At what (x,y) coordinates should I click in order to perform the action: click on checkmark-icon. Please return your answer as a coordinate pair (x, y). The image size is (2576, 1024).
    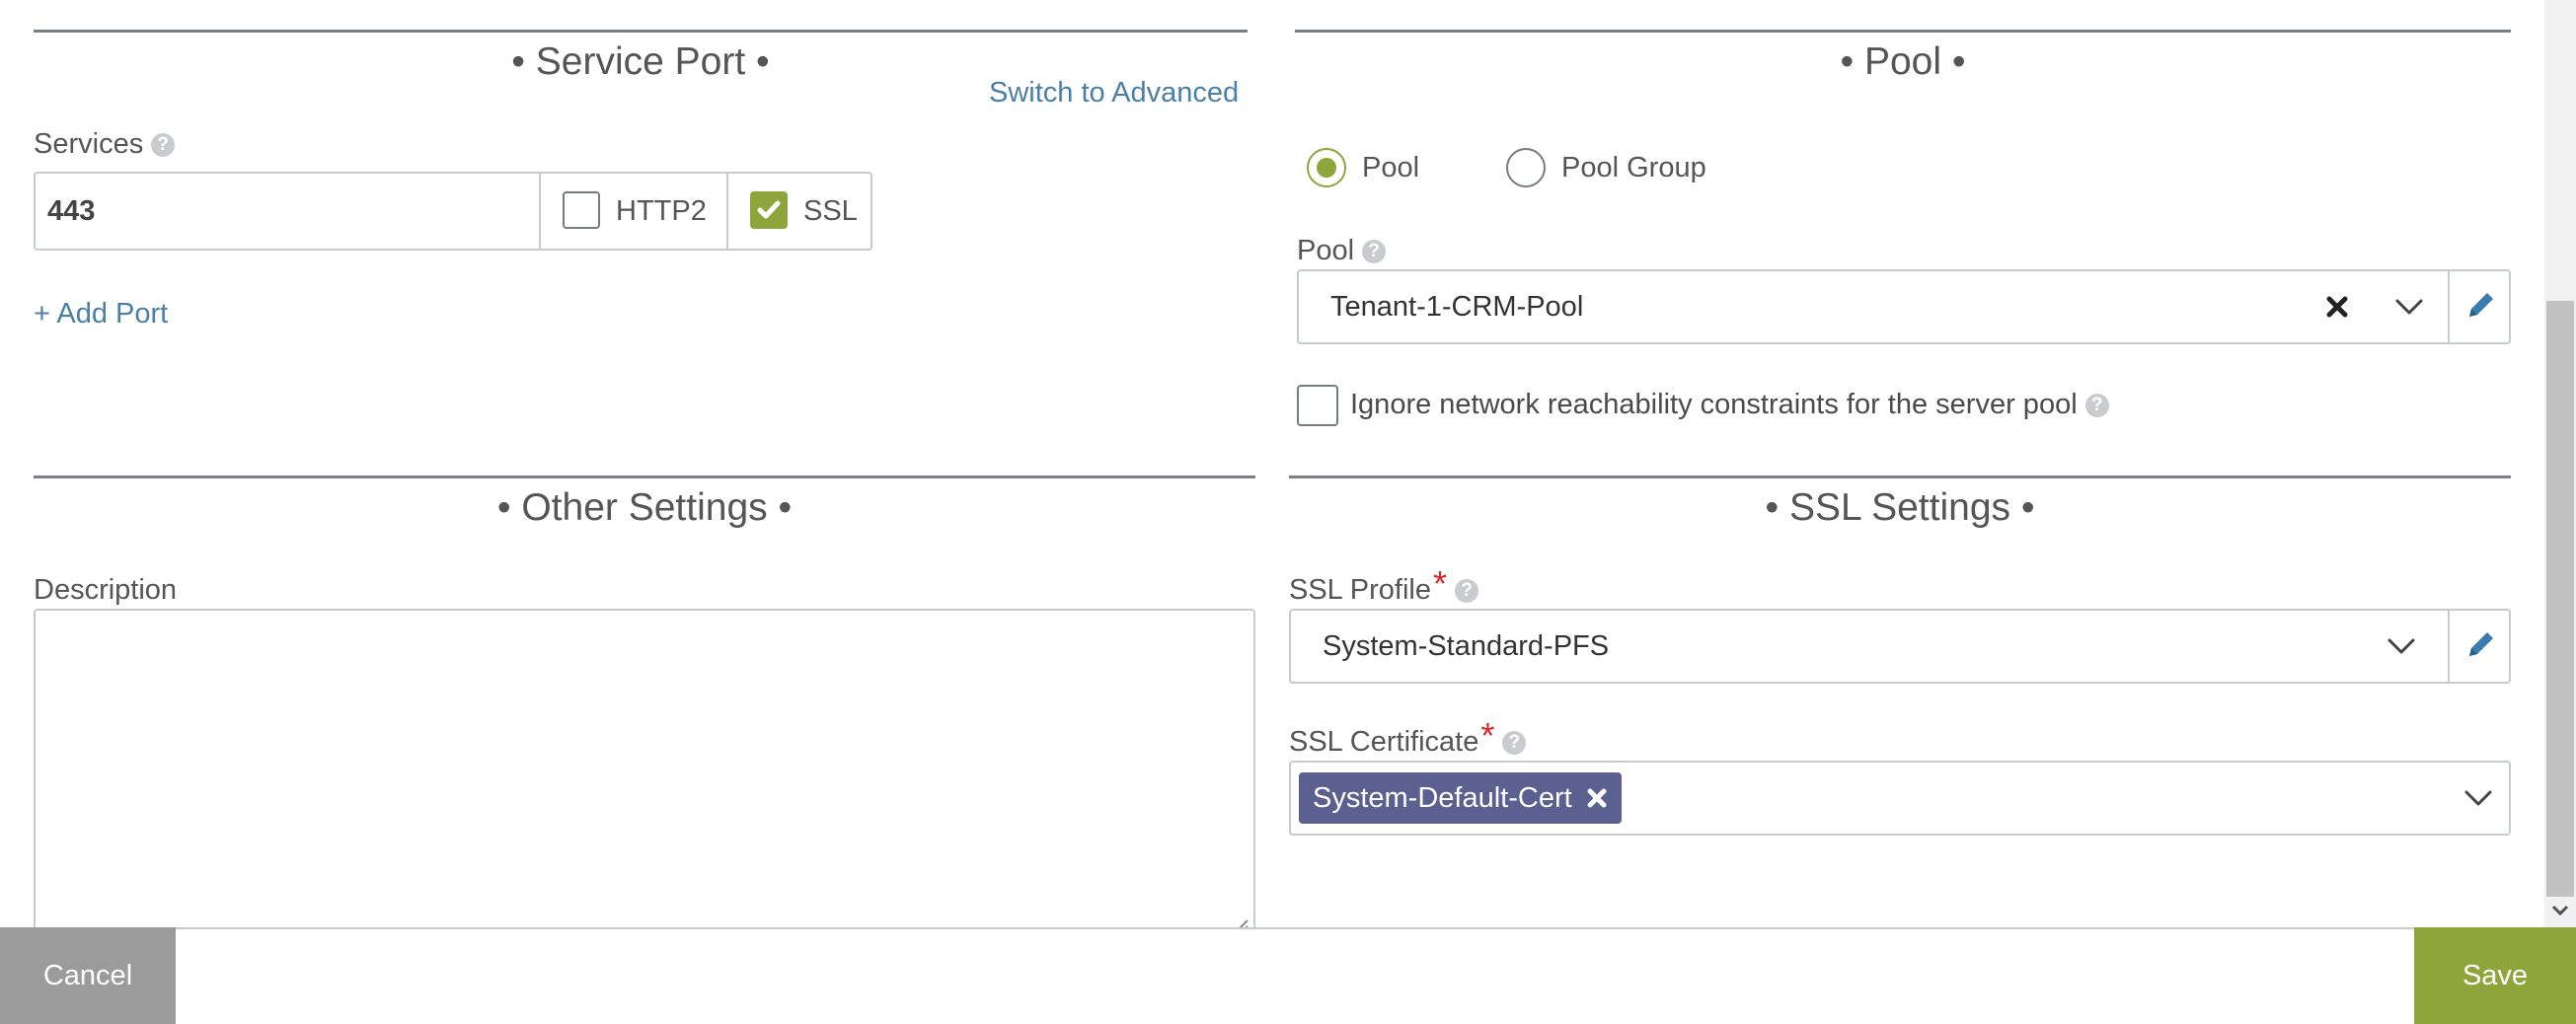
    Looking at the image, I should click on (769, 209).